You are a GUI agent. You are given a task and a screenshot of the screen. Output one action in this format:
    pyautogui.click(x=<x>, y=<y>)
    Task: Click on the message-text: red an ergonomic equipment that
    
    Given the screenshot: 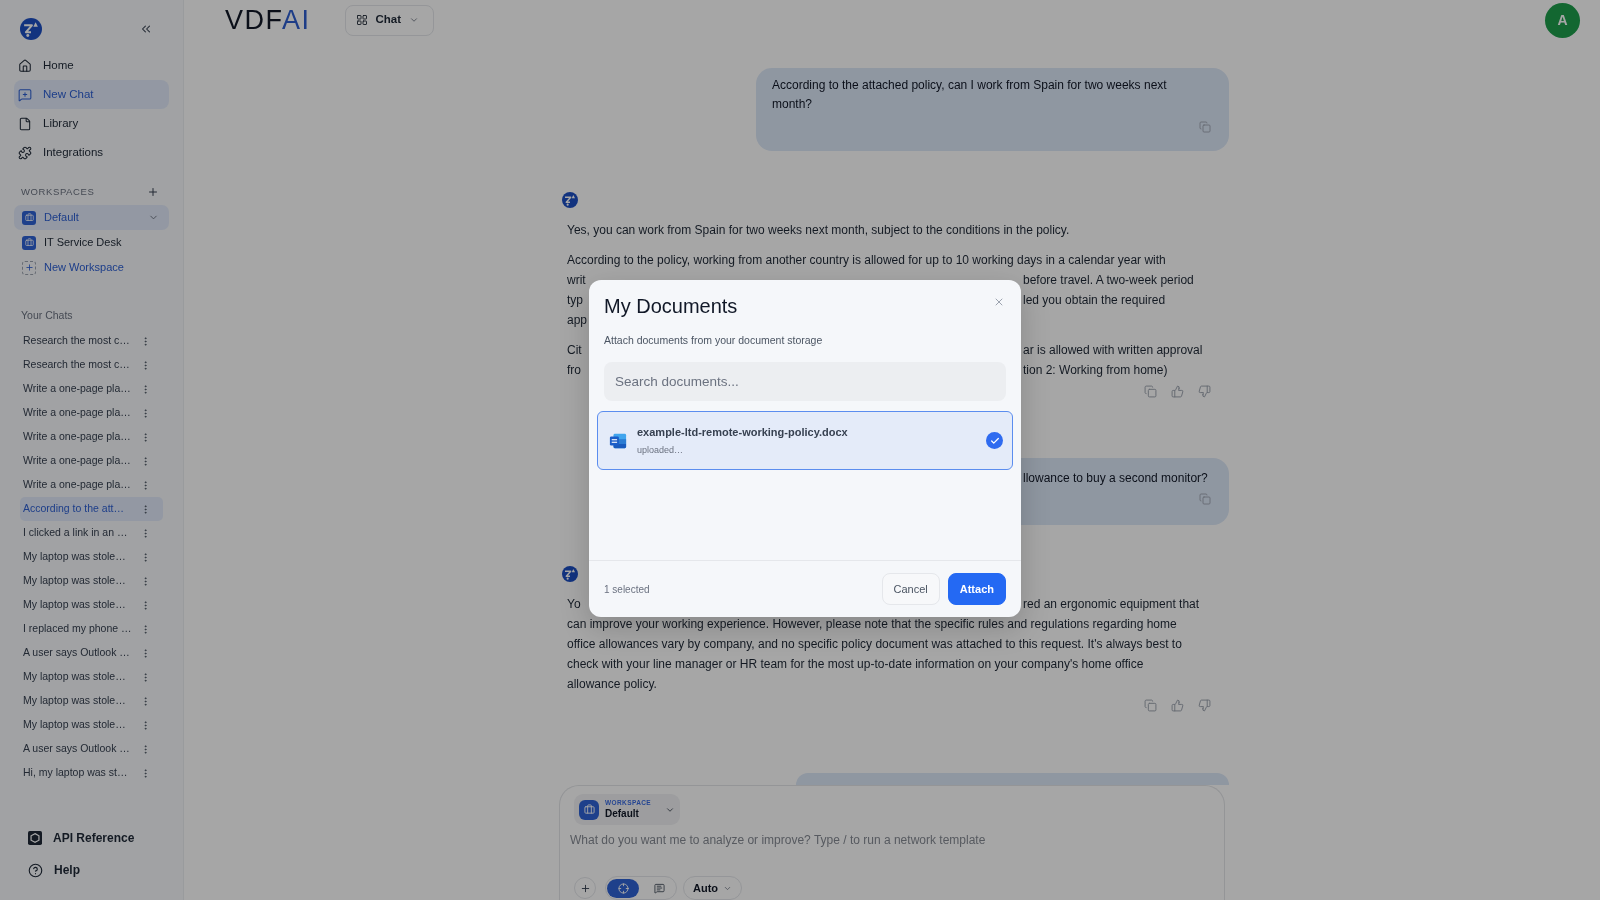 What is the action you would take?
    pyautogui.click(x=1111, y=604)
    